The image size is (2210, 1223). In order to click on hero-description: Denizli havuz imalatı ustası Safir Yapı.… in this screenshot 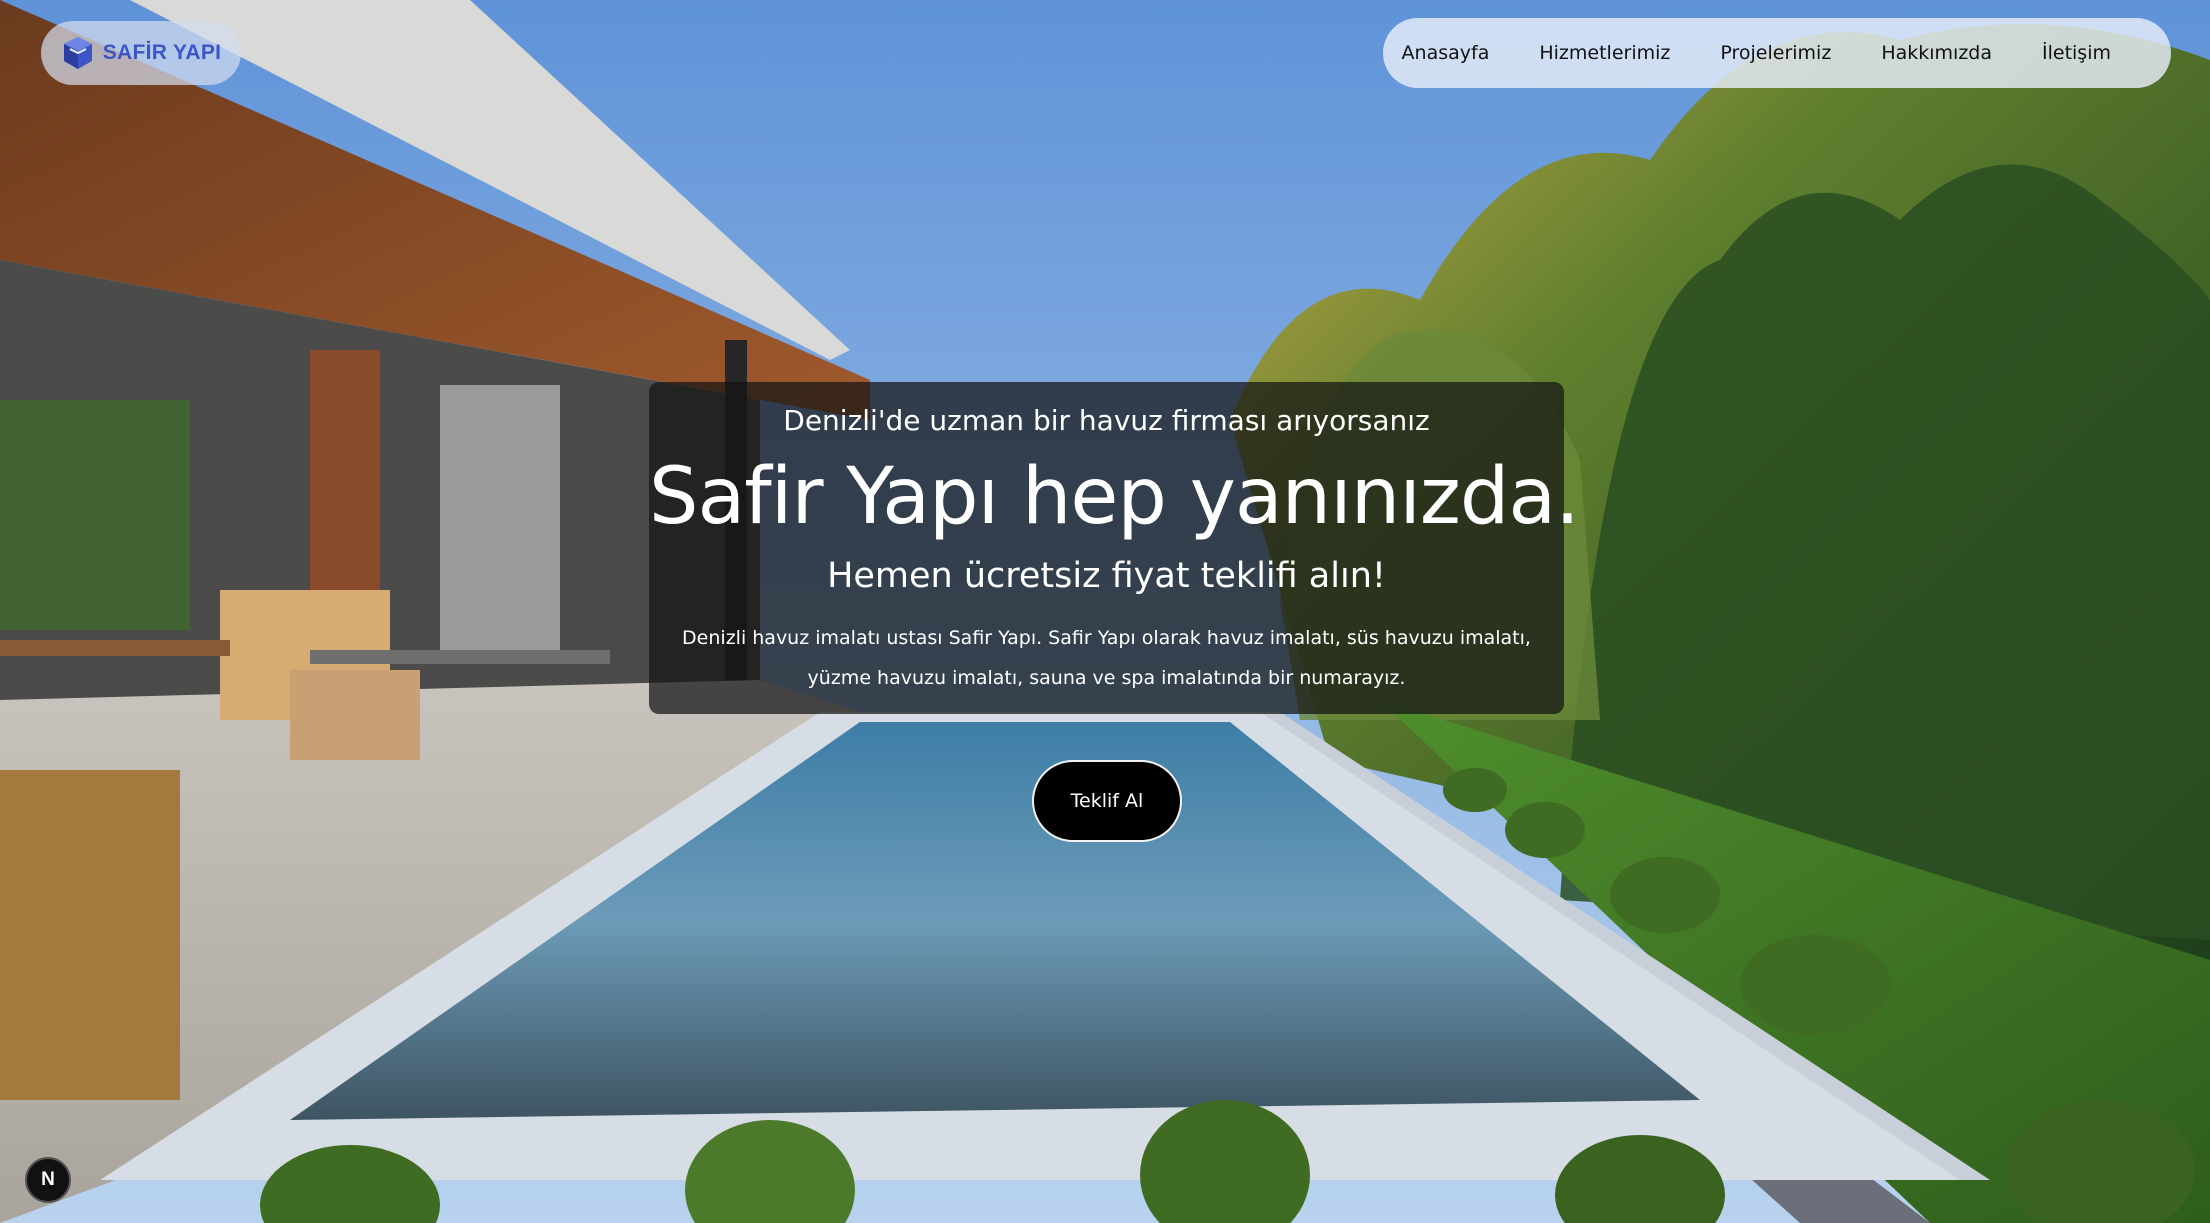, I will do `click(1106, 658)`.